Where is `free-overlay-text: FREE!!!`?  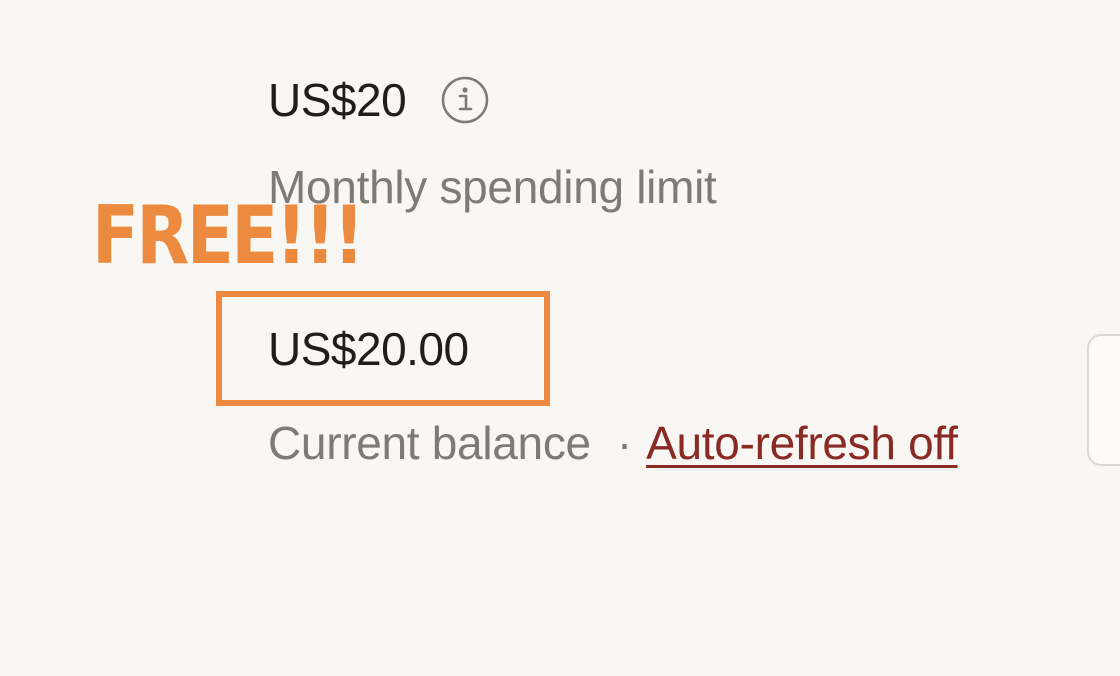 free-overlay-text: FREE!!! is located at coordinates (228, 235).